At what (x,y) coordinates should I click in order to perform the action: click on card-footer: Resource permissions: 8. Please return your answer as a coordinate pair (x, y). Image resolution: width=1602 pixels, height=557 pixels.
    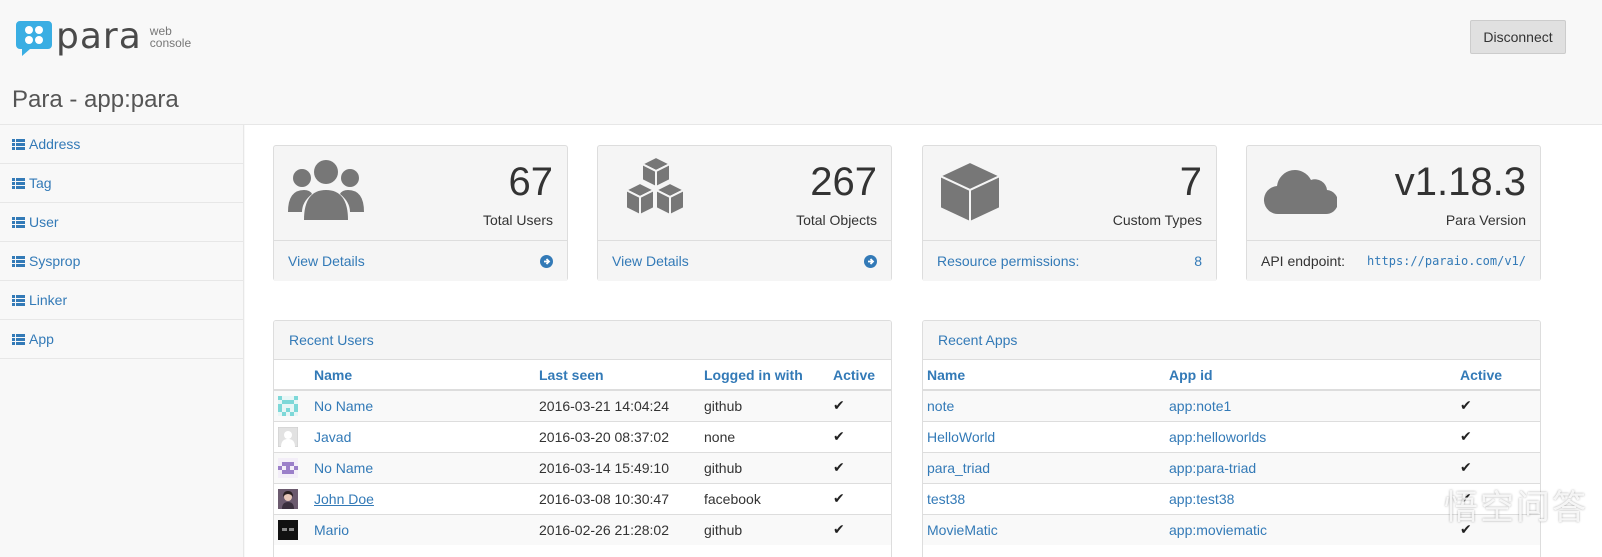
    Looking at the image, I should click on (1069, 261).